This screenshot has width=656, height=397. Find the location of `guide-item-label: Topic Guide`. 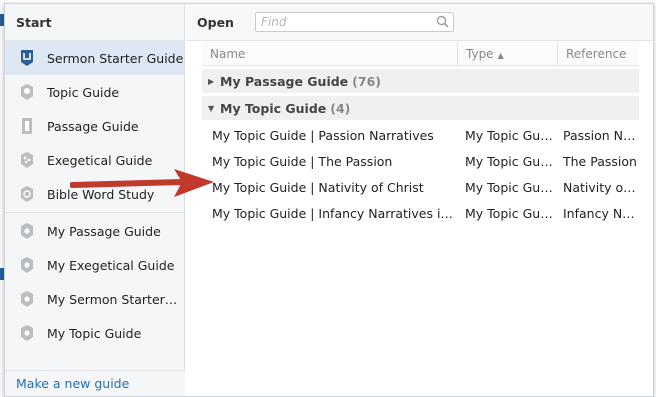

guide-item-label: Topic Guide is located at coordinates (83, 92).